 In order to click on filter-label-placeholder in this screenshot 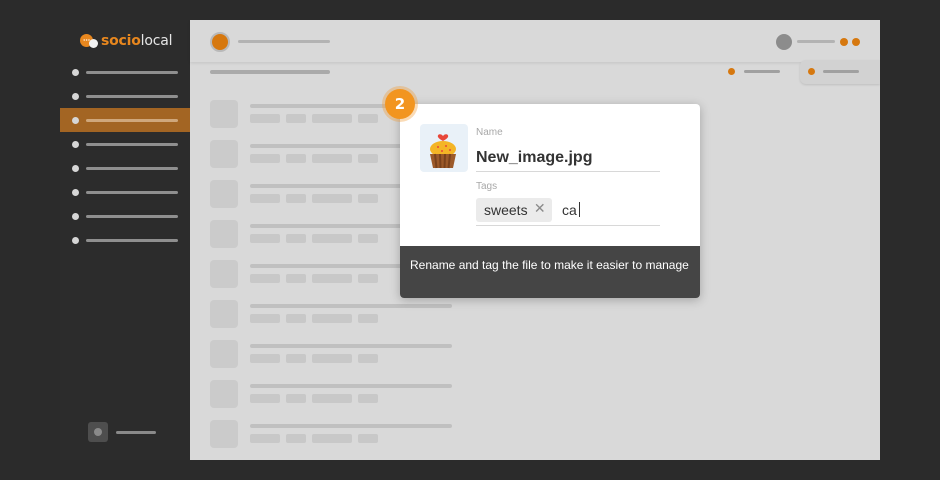, I will do `click(762, 71)`.